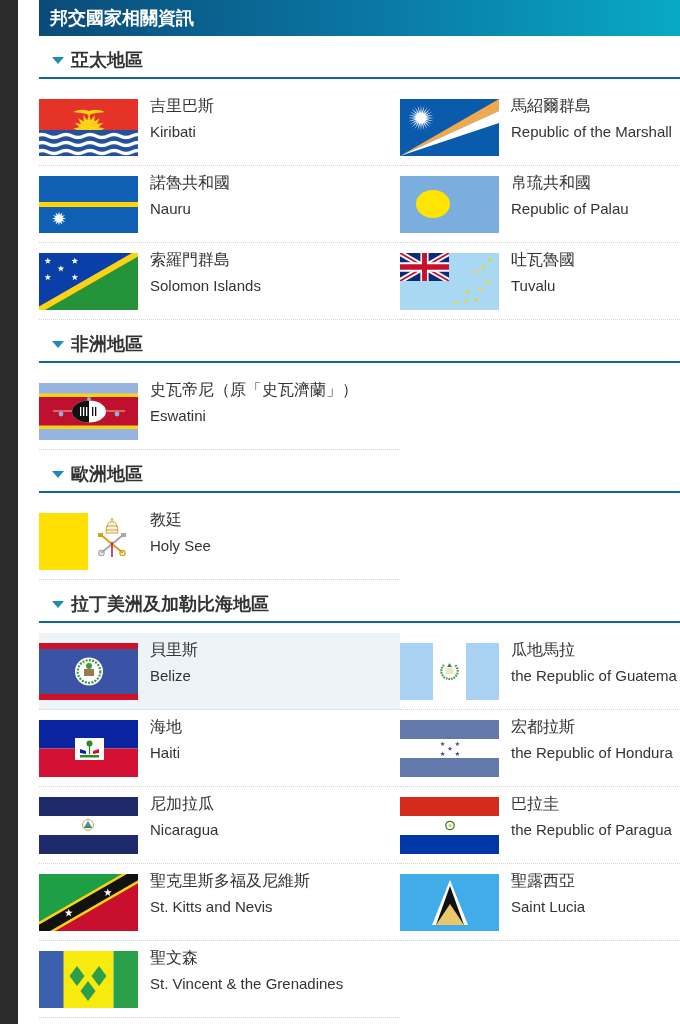 The height and width of the screenshot is (1024, 680). I want to click on english-name: Republic of Palau, so click(570, 209).